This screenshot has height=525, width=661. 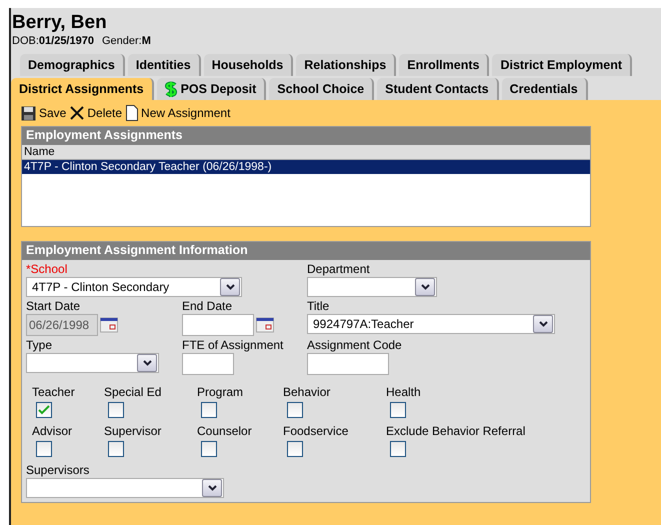 I want to click on checkbox-label: Advisor, so click(x=53, y=431).